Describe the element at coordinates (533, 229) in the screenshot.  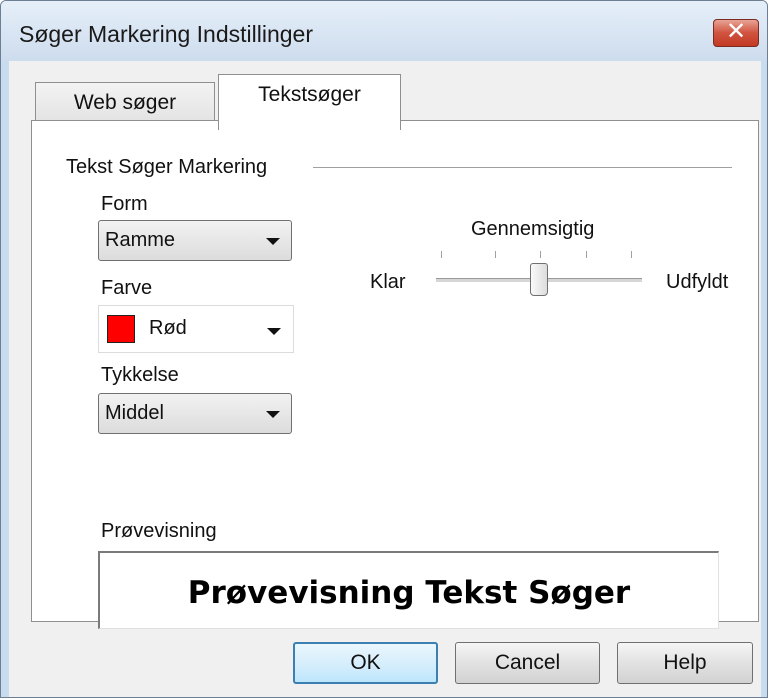
I see `transparency-label: Gennemsigtig` at that location.